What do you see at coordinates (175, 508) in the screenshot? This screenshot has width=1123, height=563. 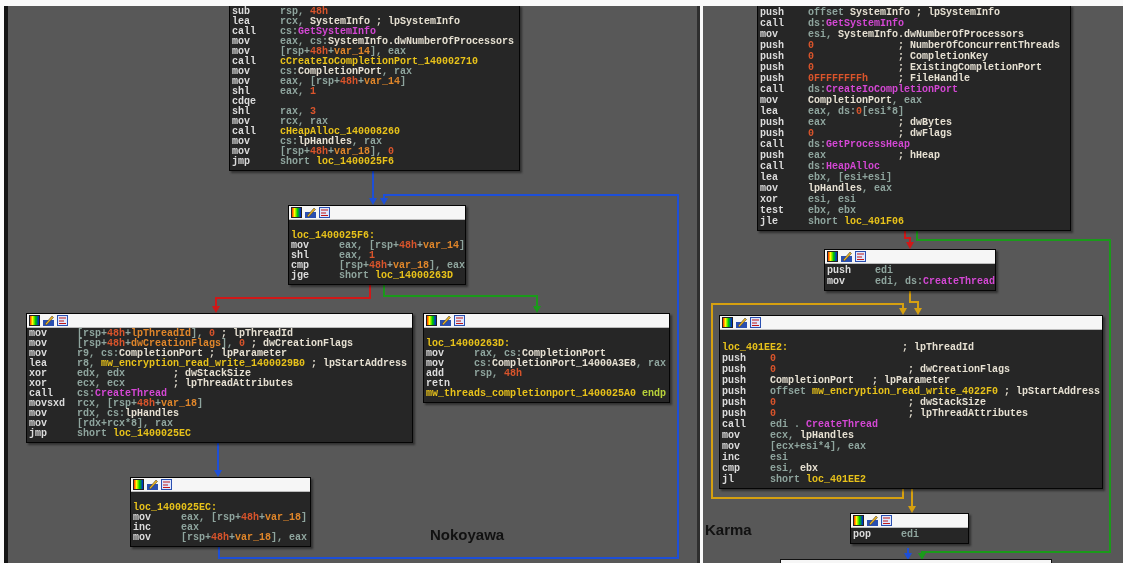 I see `code-line: loc_1400025EC:` at bounding box center [175, 508].